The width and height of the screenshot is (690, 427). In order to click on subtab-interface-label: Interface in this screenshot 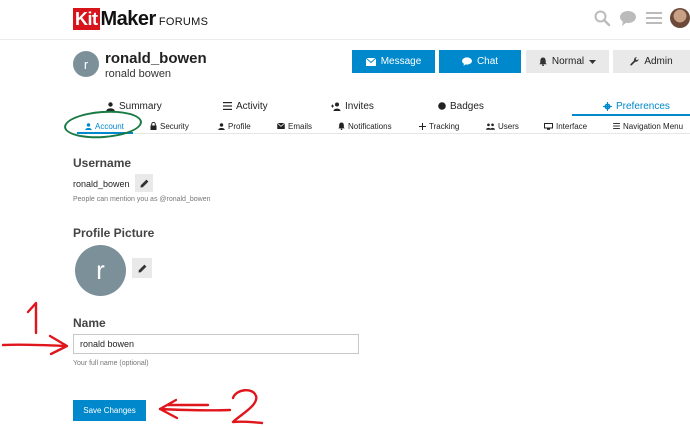, I will do `click(572, 126)`.